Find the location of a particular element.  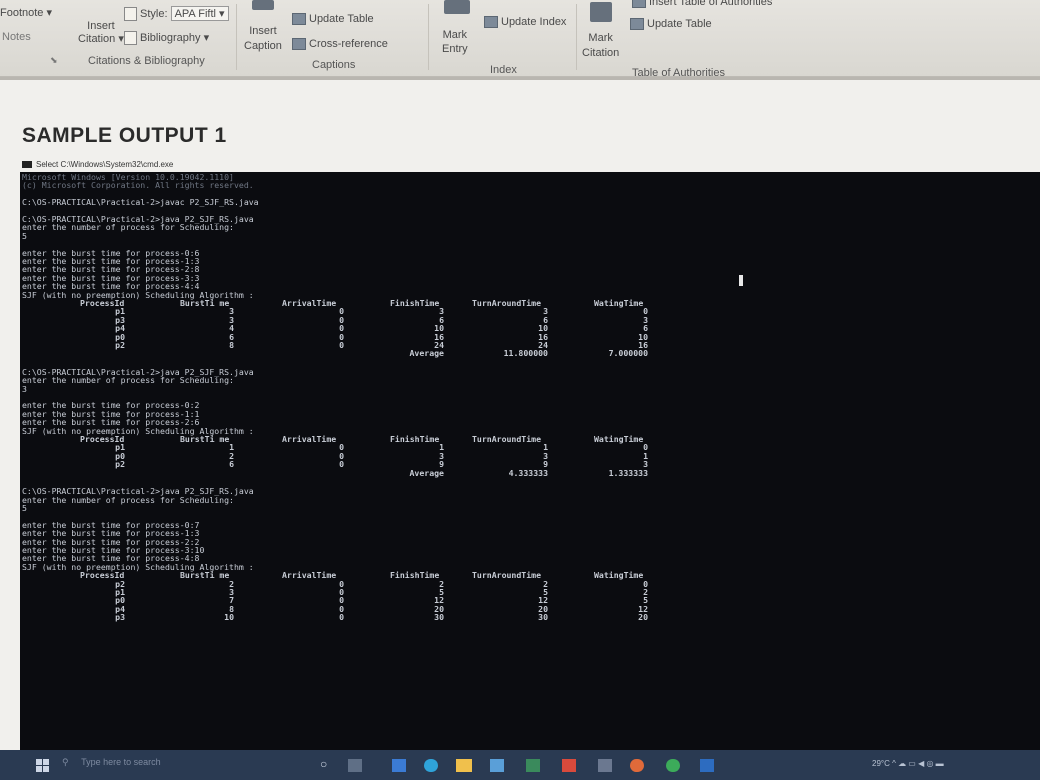

cmd-icon is located at coordinates (27, 165).